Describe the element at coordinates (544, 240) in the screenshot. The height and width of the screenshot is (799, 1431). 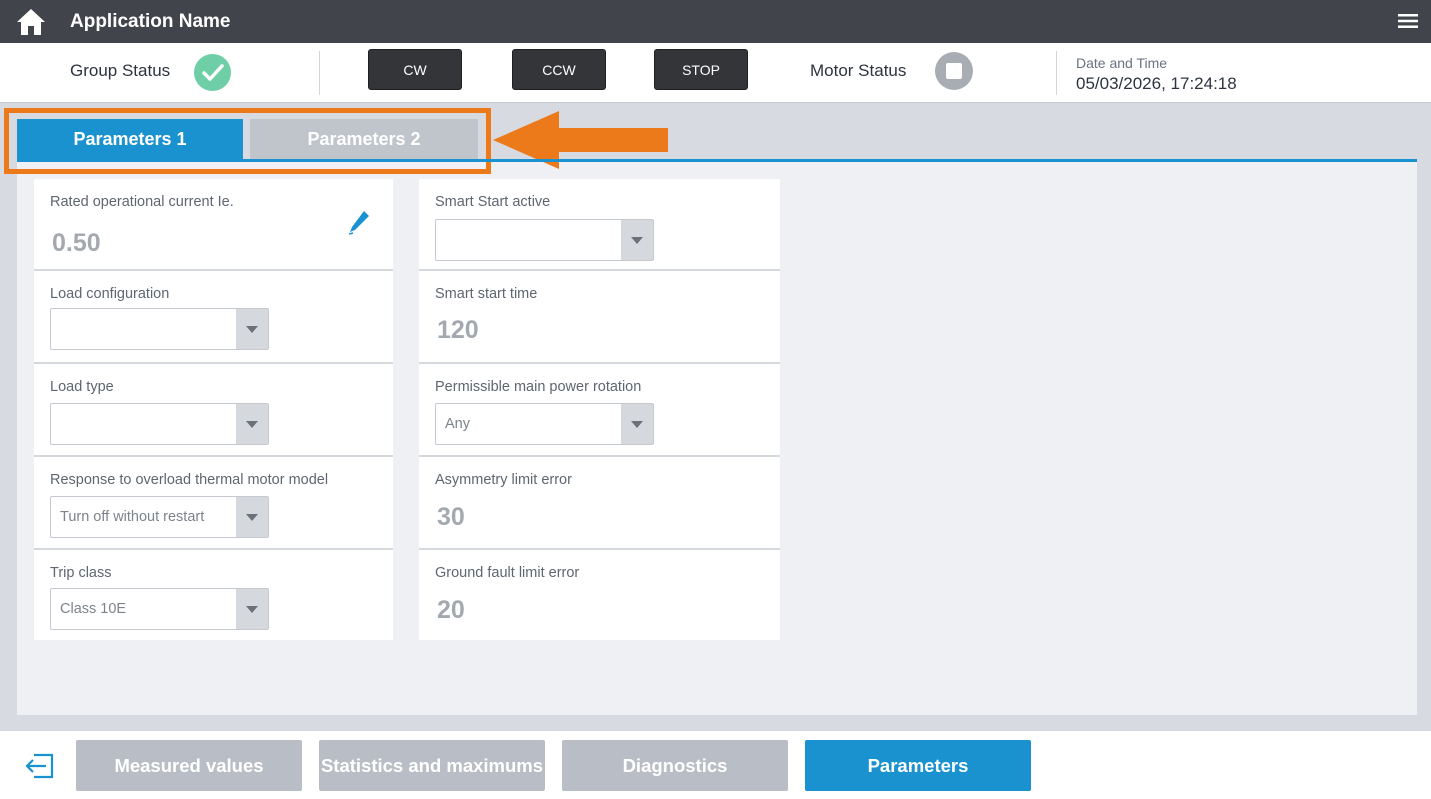
I see `smart-start-active-select` at that location.